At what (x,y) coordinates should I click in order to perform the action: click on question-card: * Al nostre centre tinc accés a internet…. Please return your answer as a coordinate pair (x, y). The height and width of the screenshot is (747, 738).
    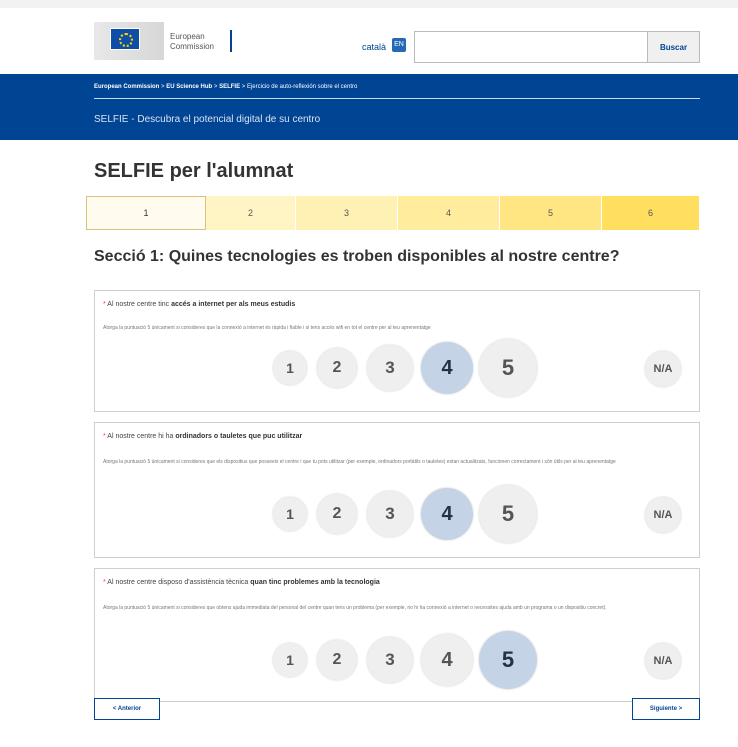
    Looking at the image, I should click on (397, 351).